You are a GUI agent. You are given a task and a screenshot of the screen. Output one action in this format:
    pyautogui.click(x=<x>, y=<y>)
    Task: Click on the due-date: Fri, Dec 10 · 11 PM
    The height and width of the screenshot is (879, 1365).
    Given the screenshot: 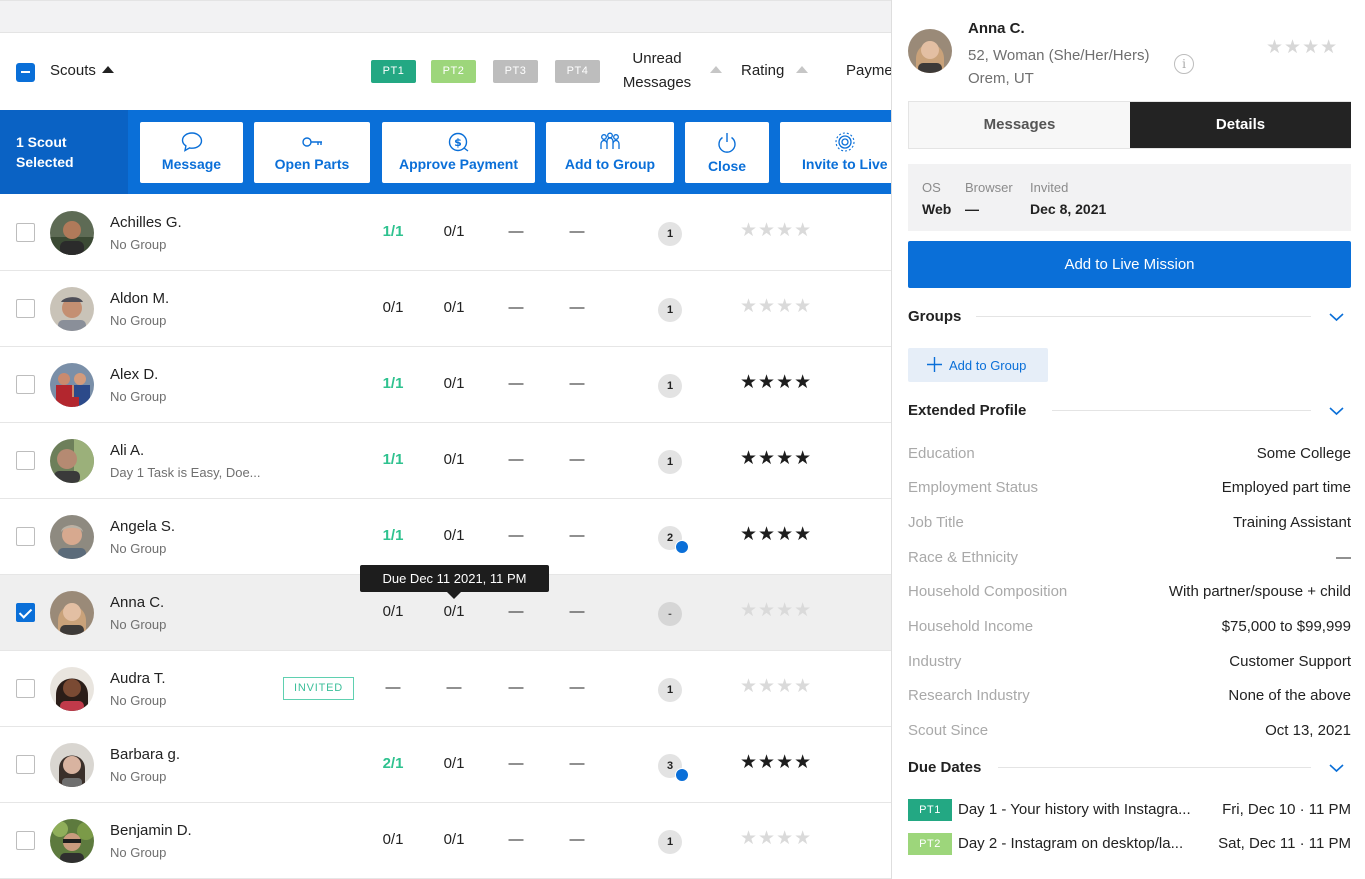 What is the action you would take?
    pyautogui.click(x=1286, y=809)
    